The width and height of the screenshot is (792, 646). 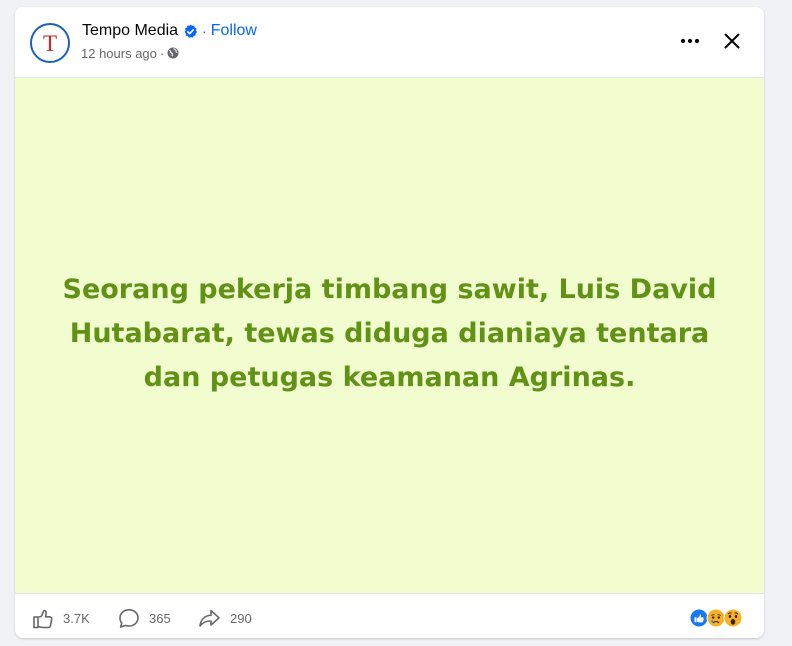 What do you see at coordinates (173, 53) in the screenshot?
I see `globe-icon` at bounding box center [173, 53].